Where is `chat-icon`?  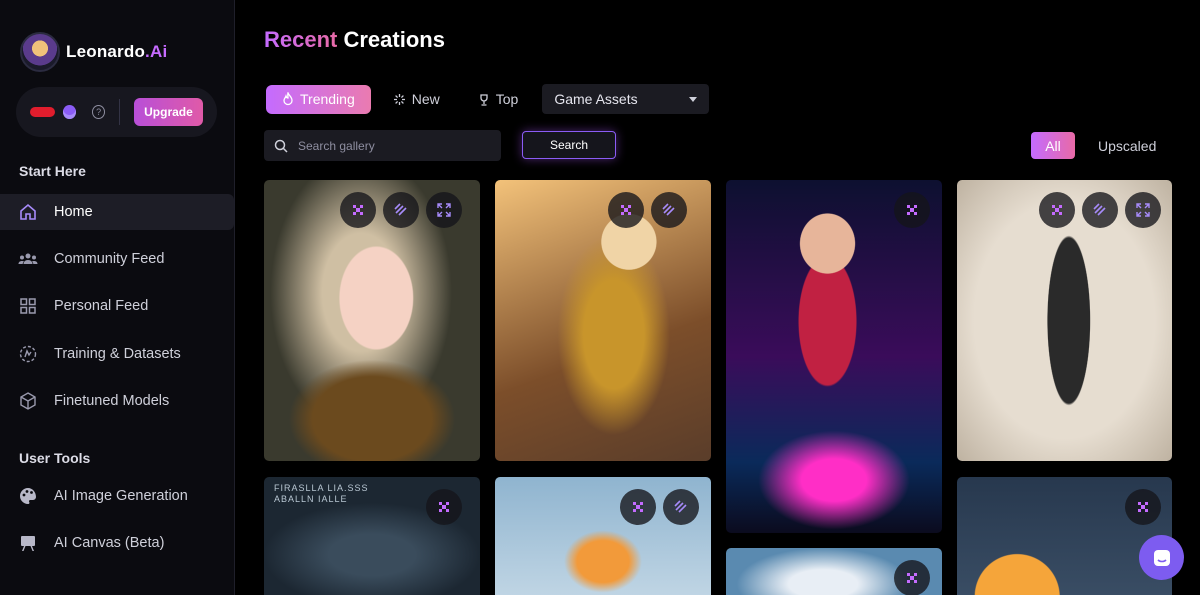
chat-icon is located at coordinates (1161, 557).